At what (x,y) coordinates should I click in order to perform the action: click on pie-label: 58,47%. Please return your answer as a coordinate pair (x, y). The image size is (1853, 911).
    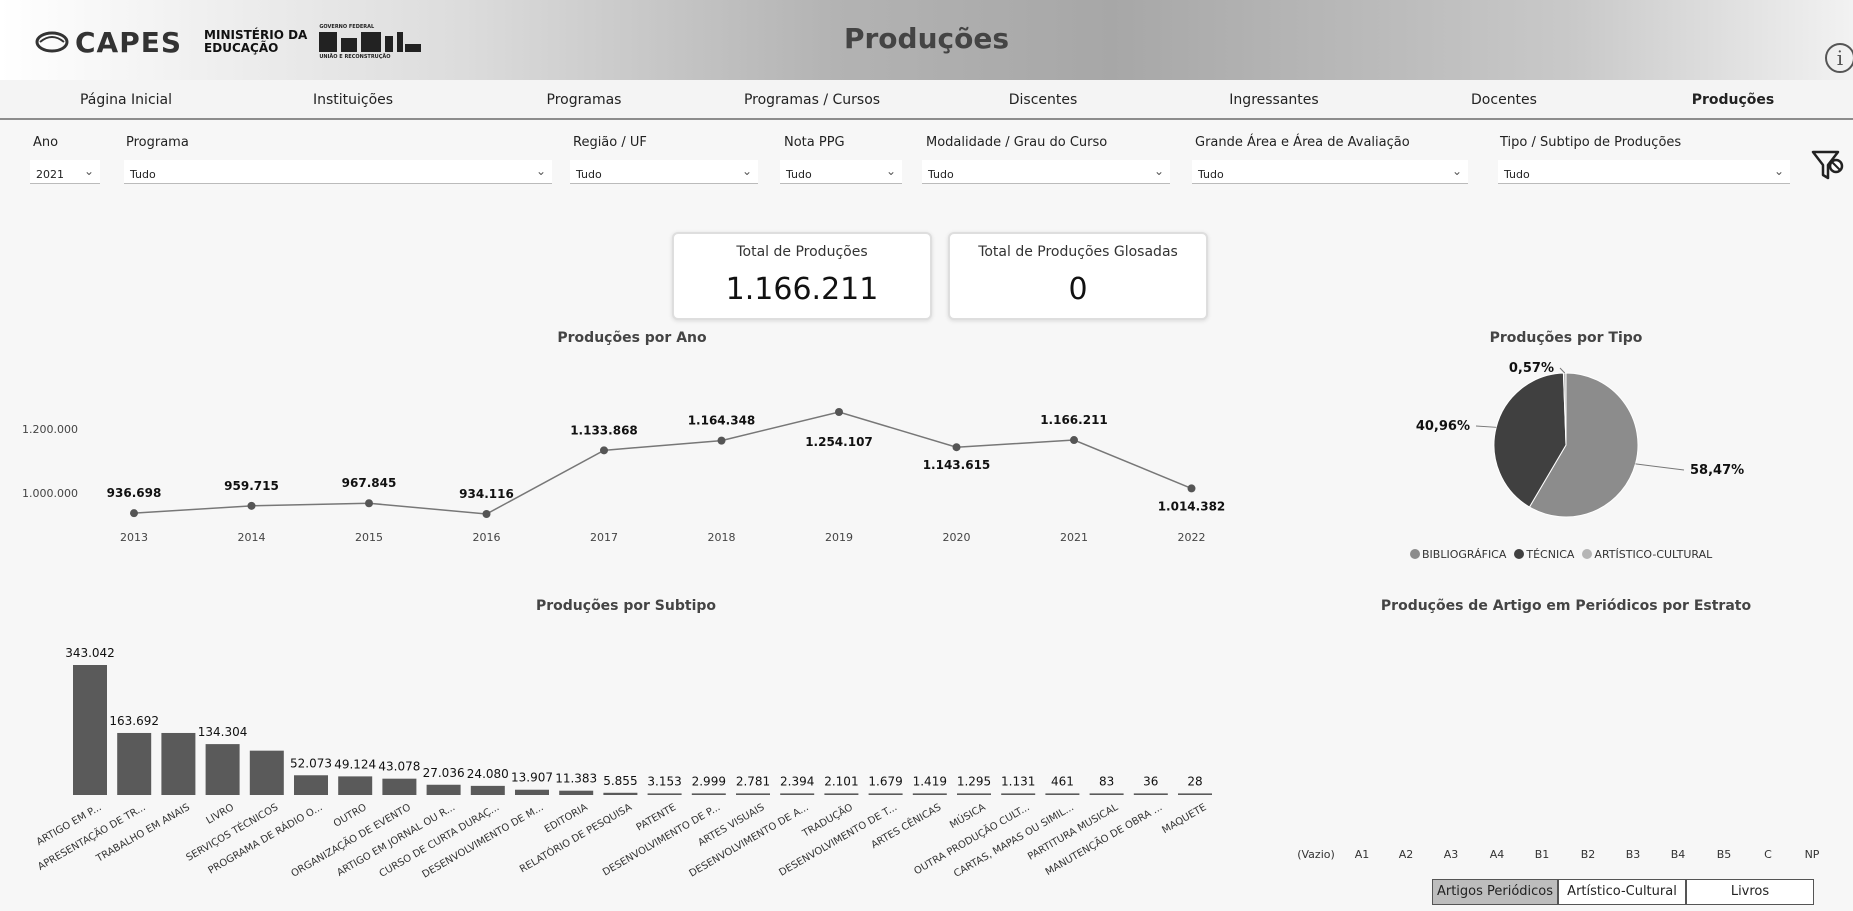
    Looking at the image, I should click on (1717, 470).